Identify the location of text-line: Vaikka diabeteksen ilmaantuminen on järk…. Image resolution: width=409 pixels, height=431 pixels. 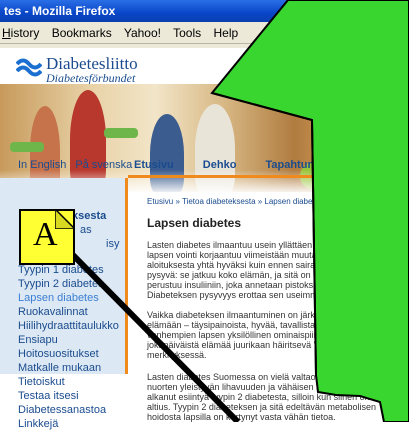
(252, 315).